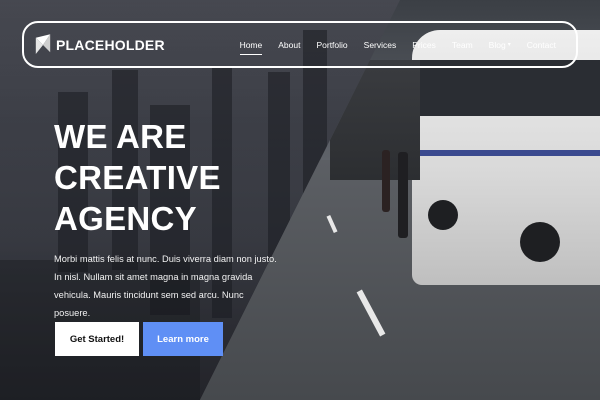 The image size is (600, 400). I want to click on headline-line: AGENCY, so click(125, 218).